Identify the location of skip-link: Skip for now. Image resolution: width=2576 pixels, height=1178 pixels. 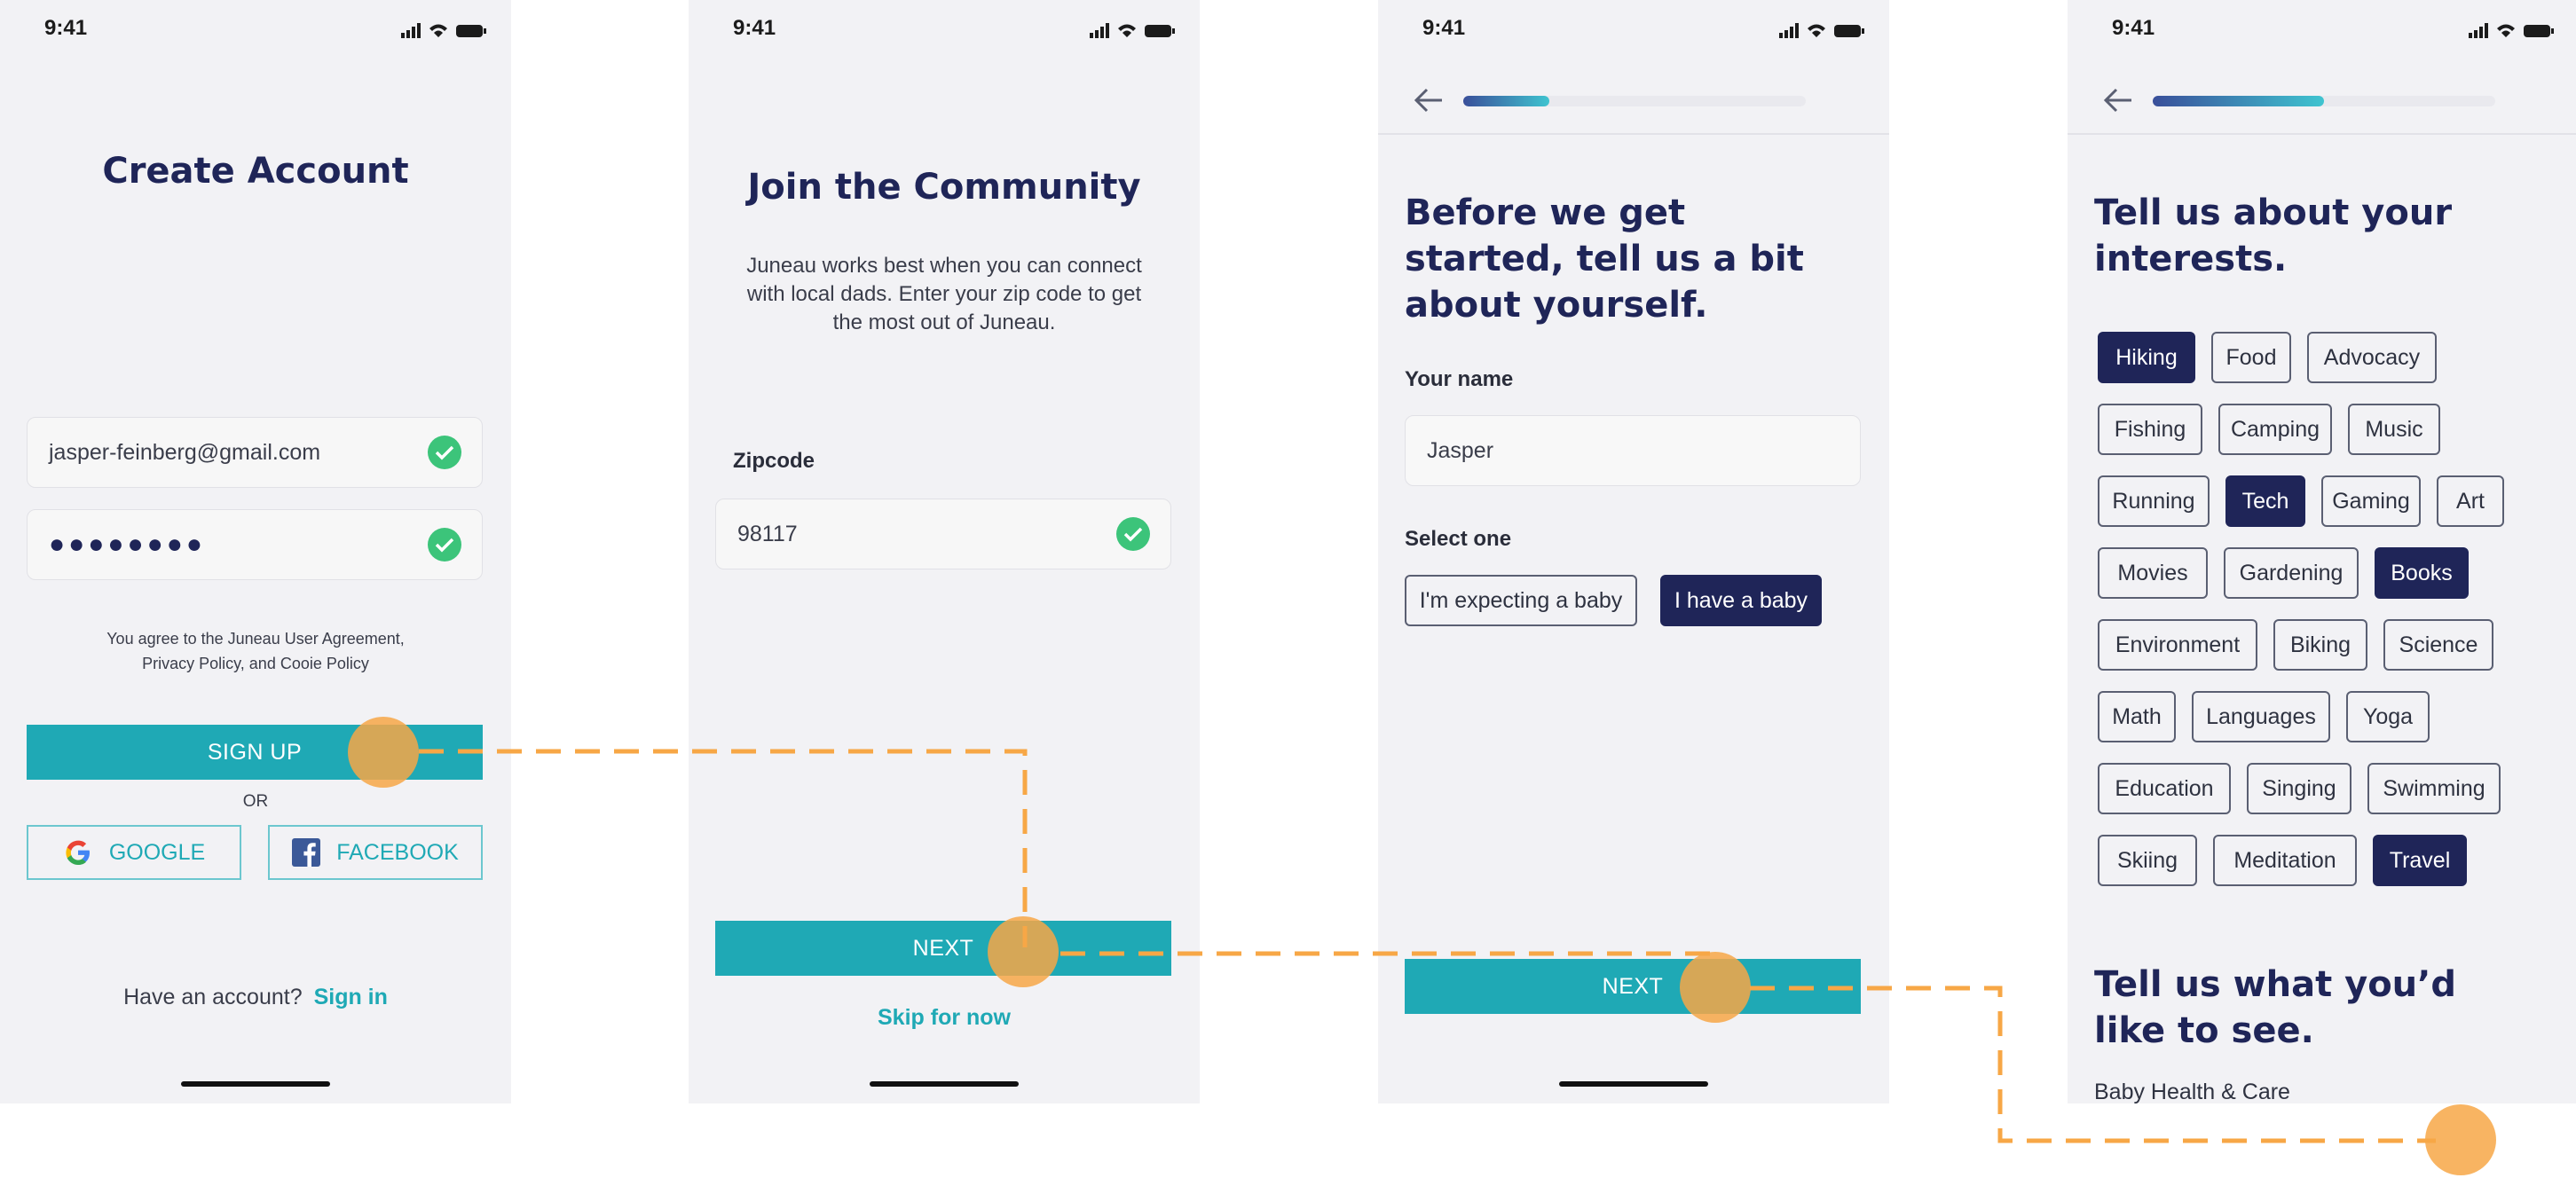
(945, 1018).